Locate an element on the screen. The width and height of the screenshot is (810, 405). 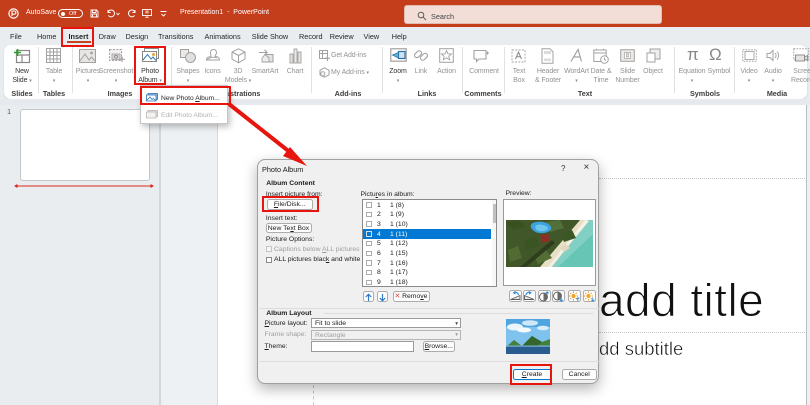
svg-text: add title is located at coordinates (681, 300).